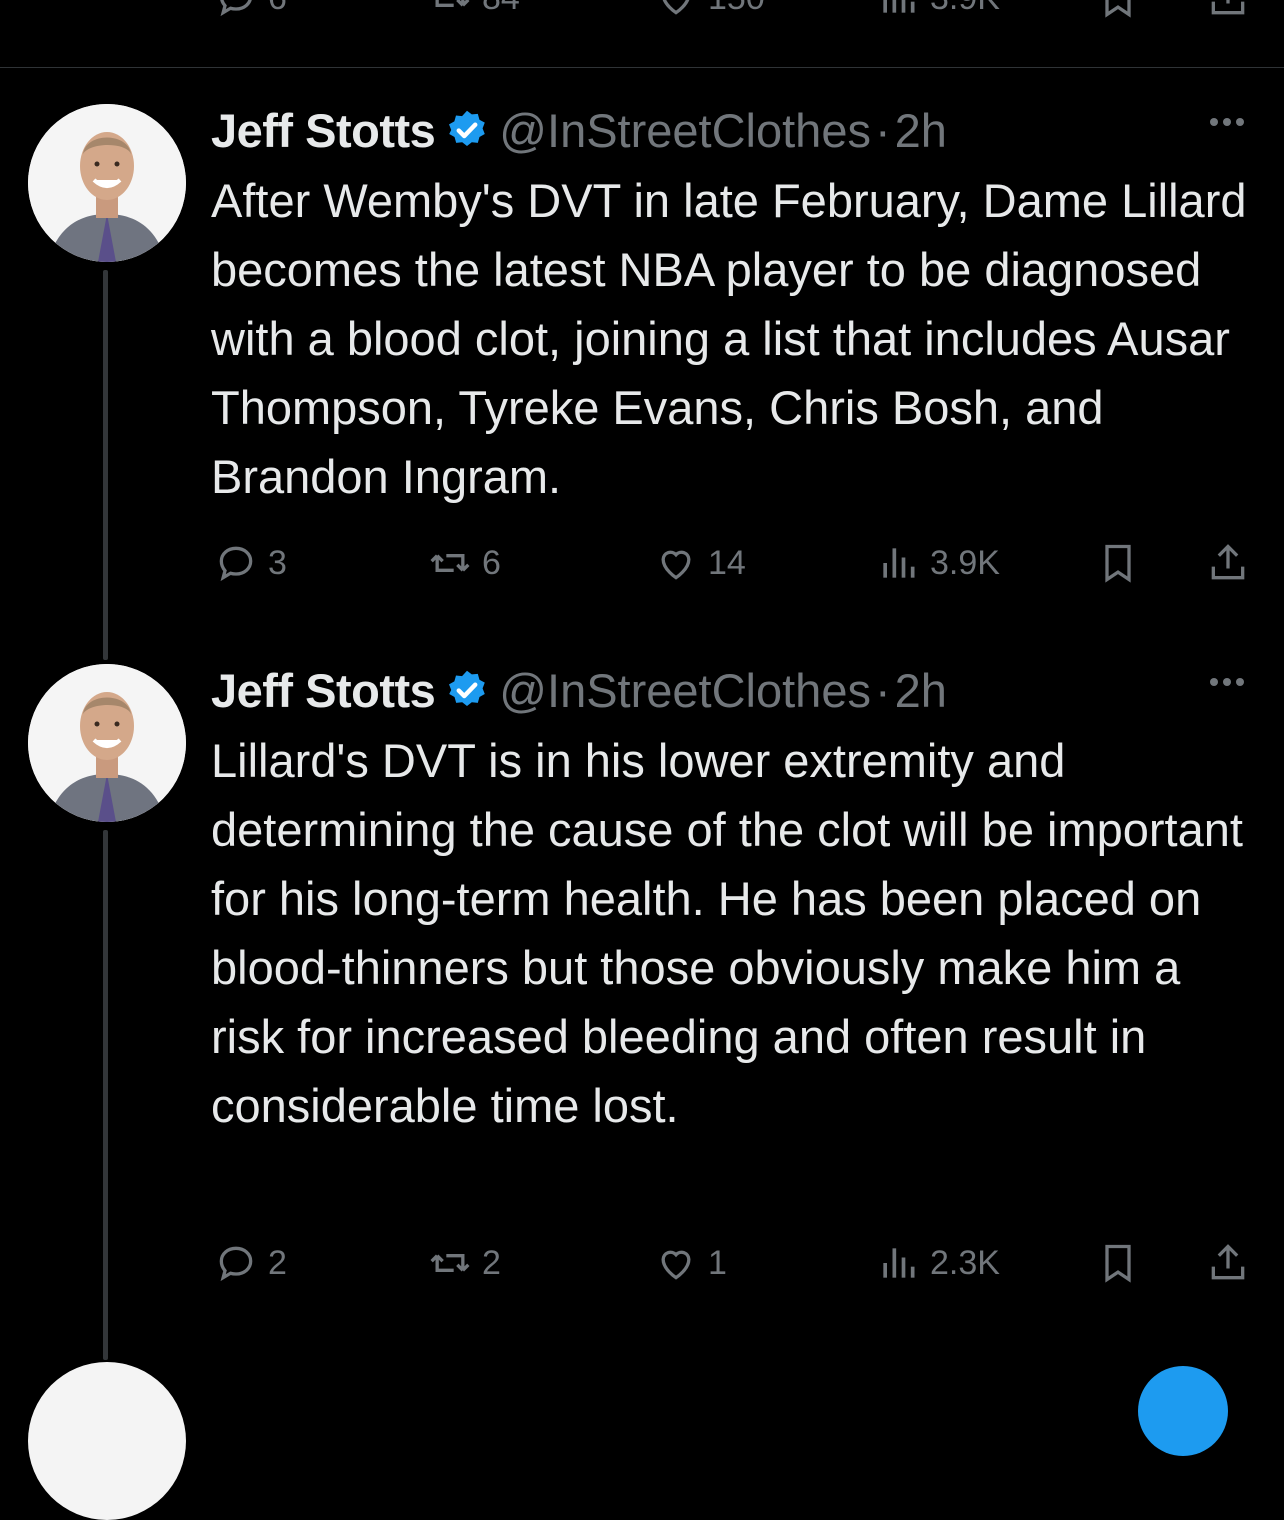 Image resolution: width=1284 pixels, height=1520 pixels. Describe the element at coordinates (717, 1262) in the screenshot. I see `like-count: 1` at that location.